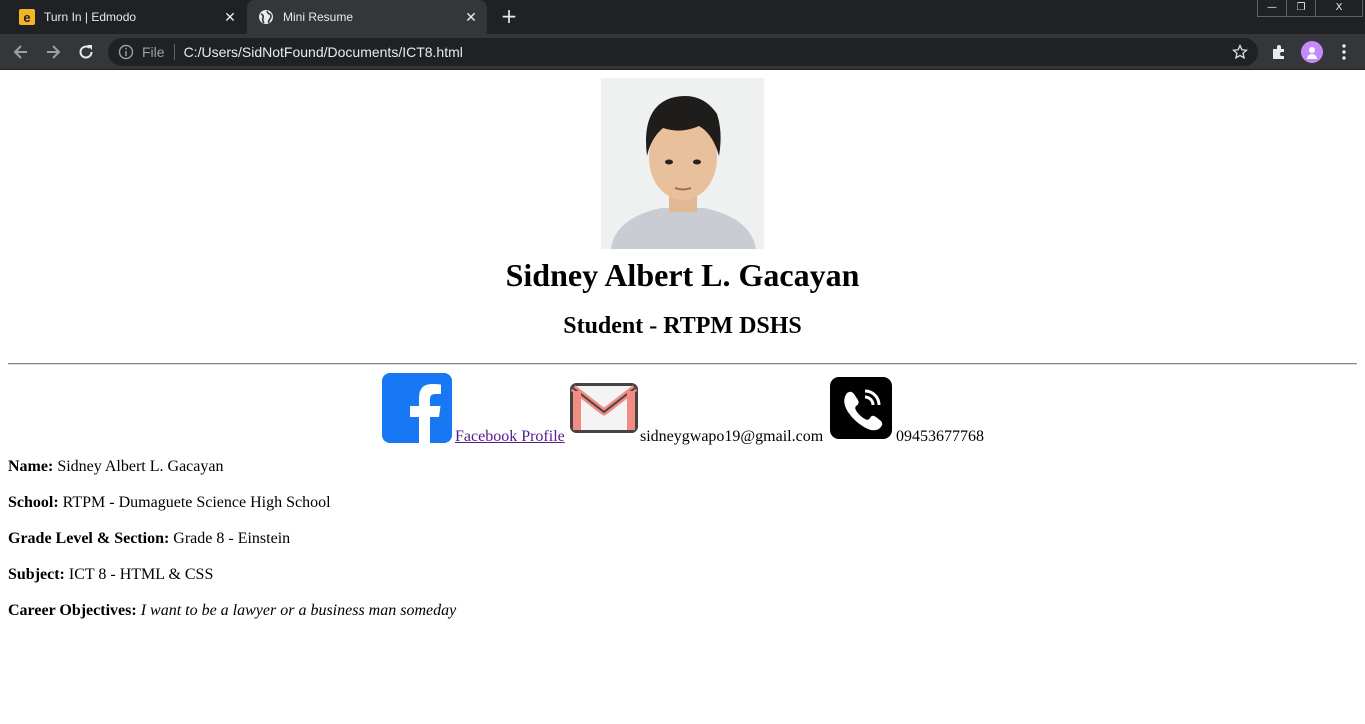 The width and height of the screenshot is (1365, 724). Describe the element at coordinates (33, 502) in the screenshot. I see `info-label: School:` at that location.